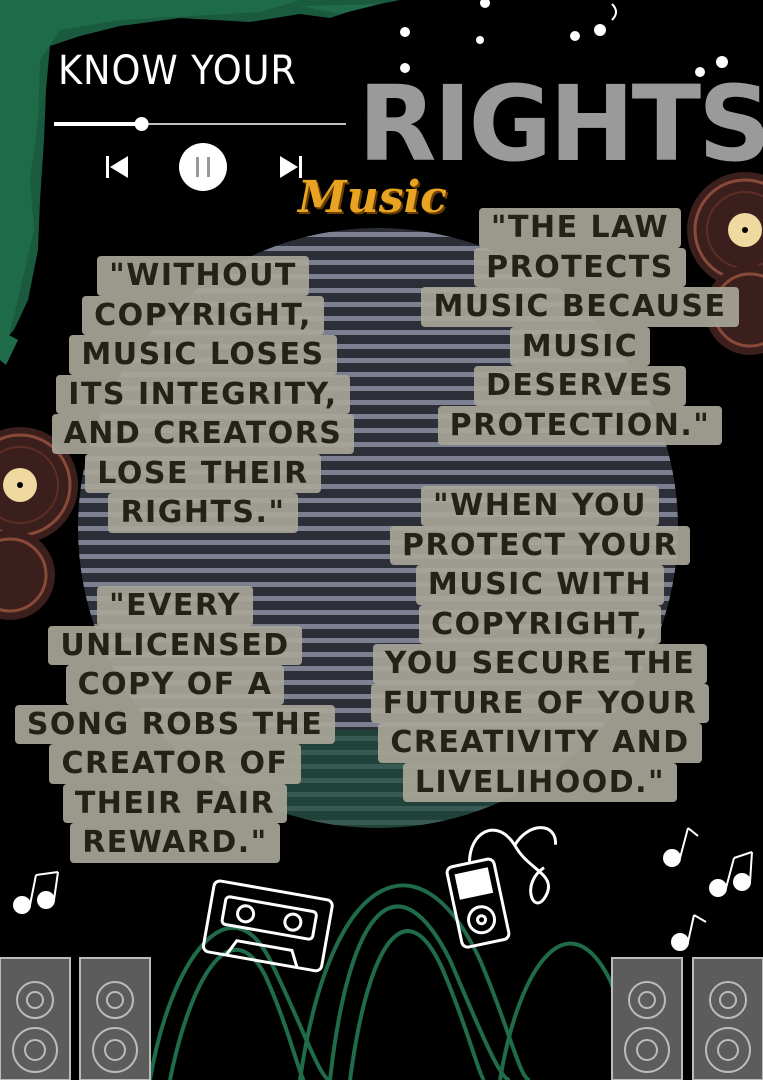  I want to click on pause-icon, so click(203, 167).